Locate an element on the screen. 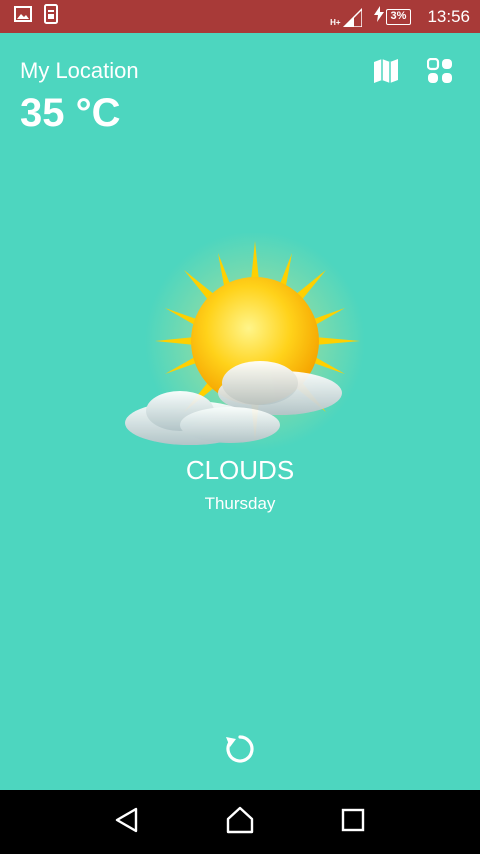 The height and width of the screenshot is (854, 480). grid-icon is located at coordinates (439, 73).